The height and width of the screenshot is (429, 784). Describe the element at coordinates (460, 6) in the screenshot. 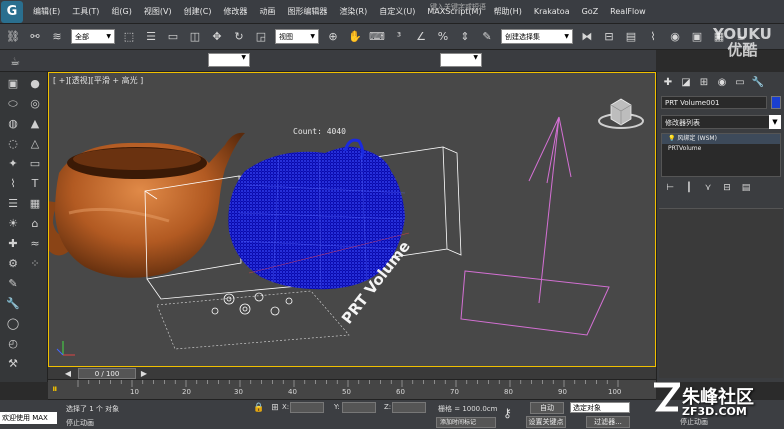

I see `search-input: 键入关键字或短语` at that location.